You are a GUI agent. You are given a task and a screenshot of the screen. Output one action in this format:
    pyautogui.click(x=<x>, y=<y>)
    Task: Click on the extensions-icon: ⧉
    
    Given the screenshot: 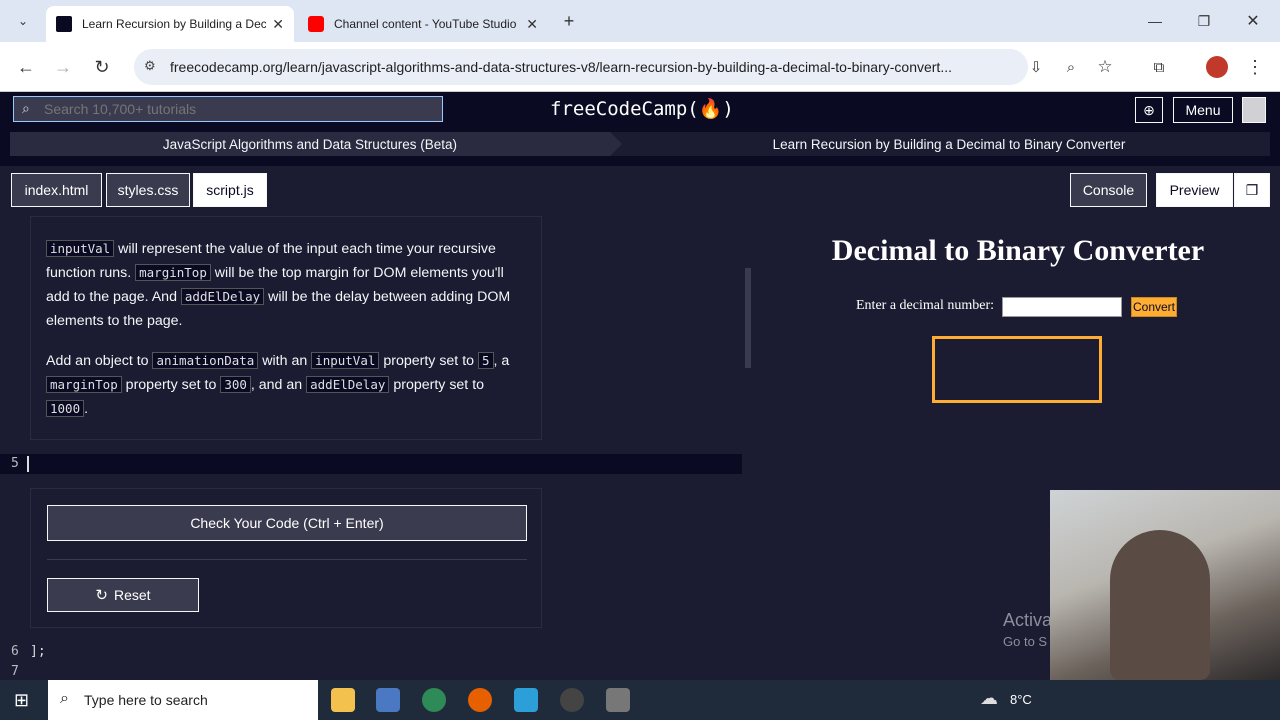 What is the action you would take?
    pyautogui.click(x=1159, y=67)
    